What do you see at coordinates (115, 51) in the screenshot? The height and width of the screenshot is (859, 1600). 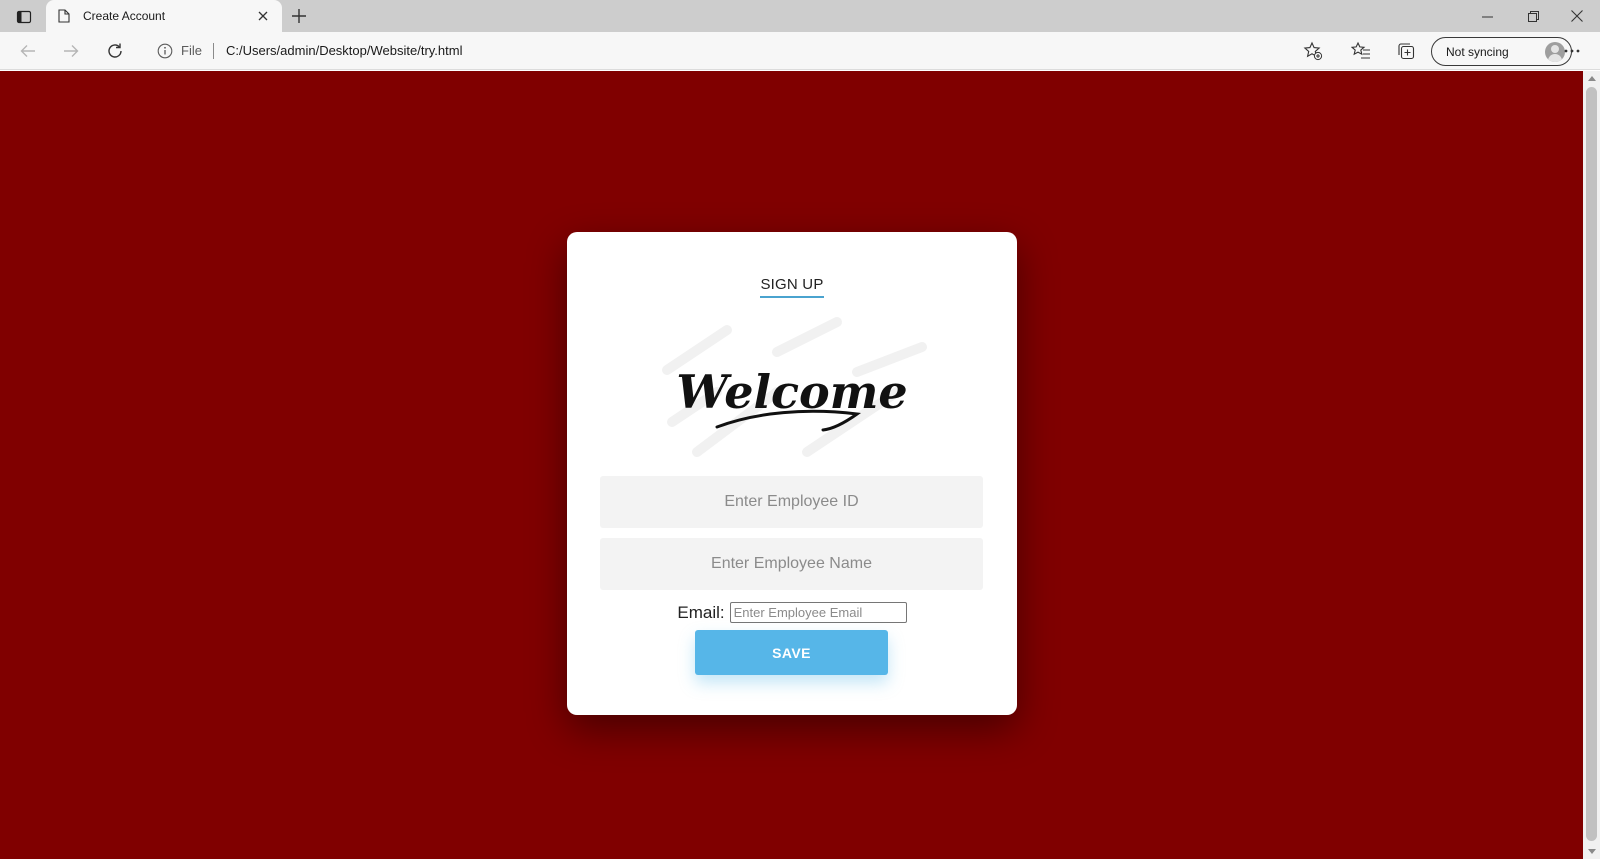 I see `refresh-icon` at bounding box center [115, 51].